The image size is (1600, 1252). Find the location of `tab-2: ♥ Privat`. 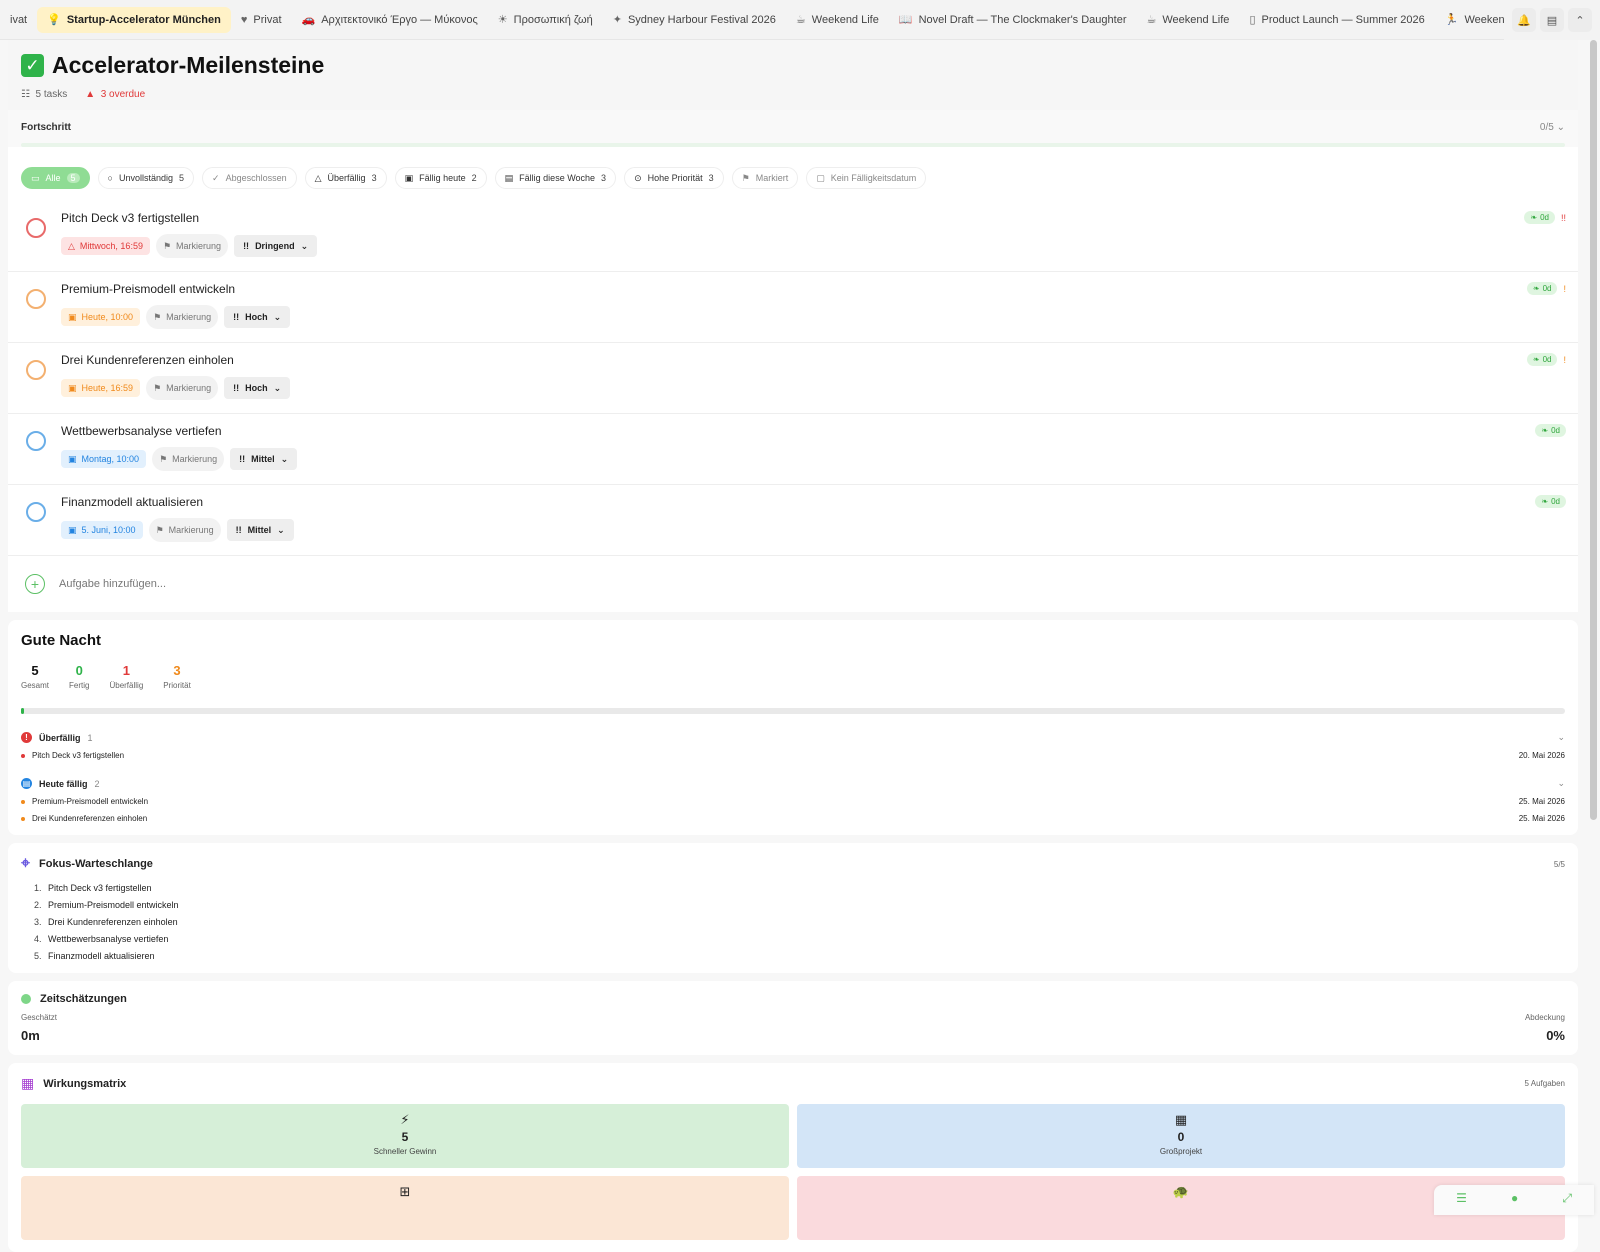

tab-2: ♥ Privat is located at coordinates (261, 20).